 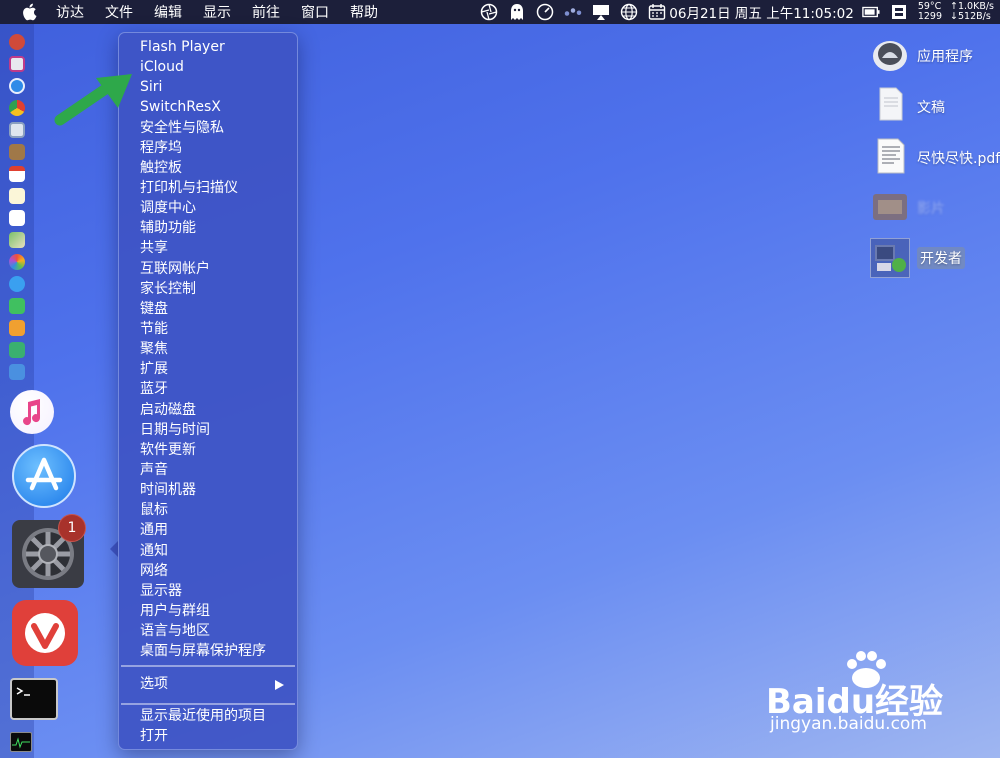 What do you see at coordinates (17, 306) in the screenshot?
I see `facetime-icon` at bounding box center [17, 306].